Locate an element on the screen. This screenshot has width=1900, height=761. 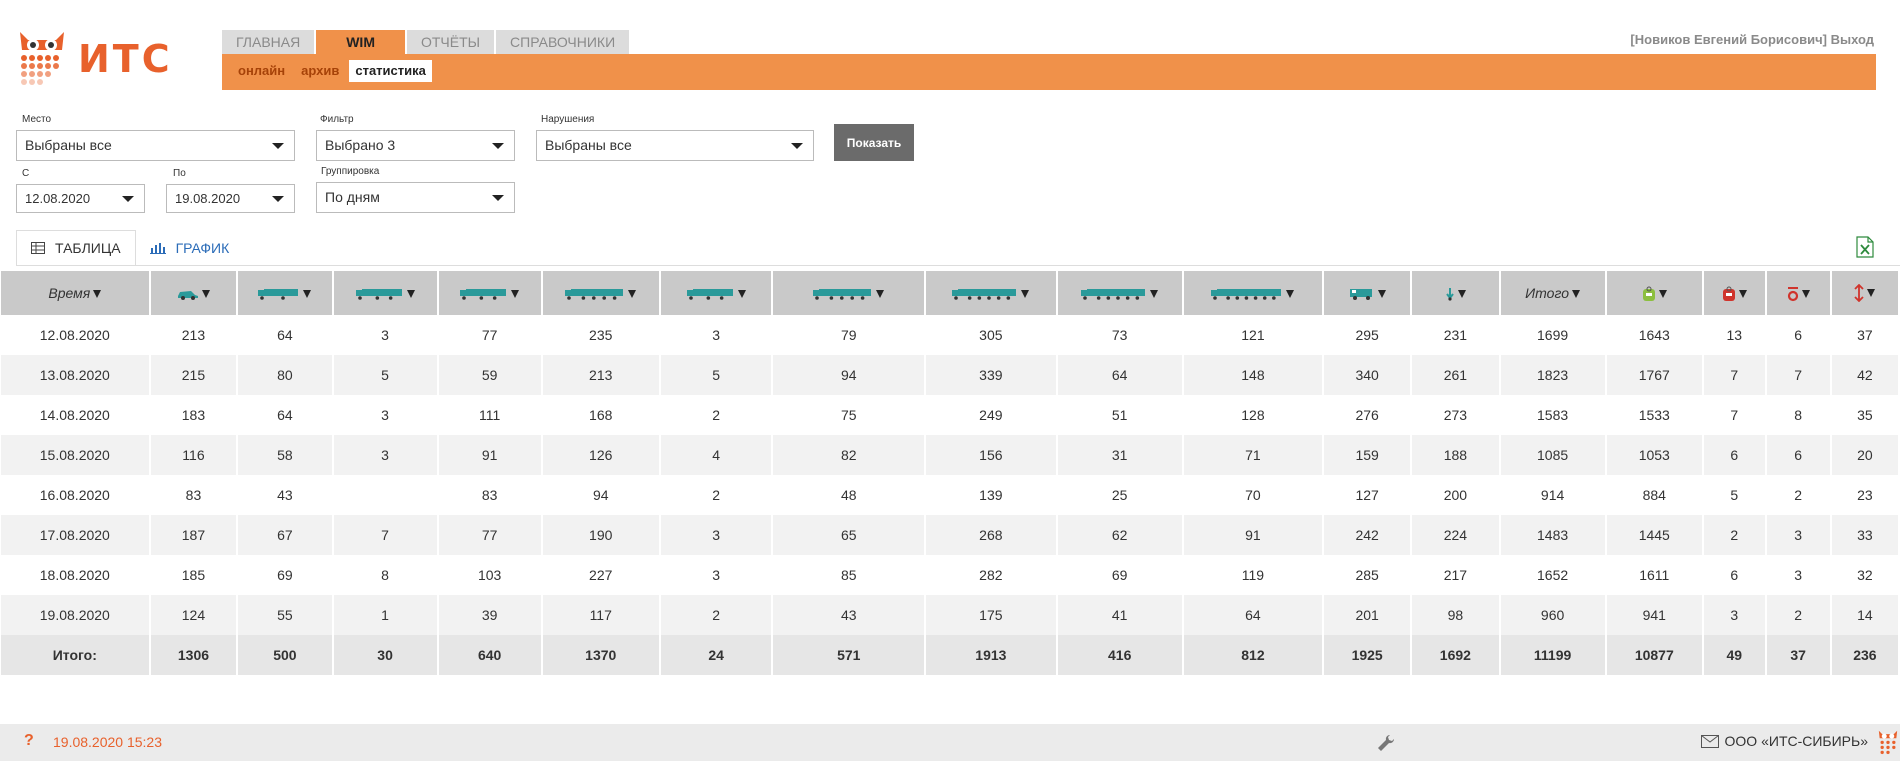
truck-trailer-3-icon is located at coordinates (843, 293).